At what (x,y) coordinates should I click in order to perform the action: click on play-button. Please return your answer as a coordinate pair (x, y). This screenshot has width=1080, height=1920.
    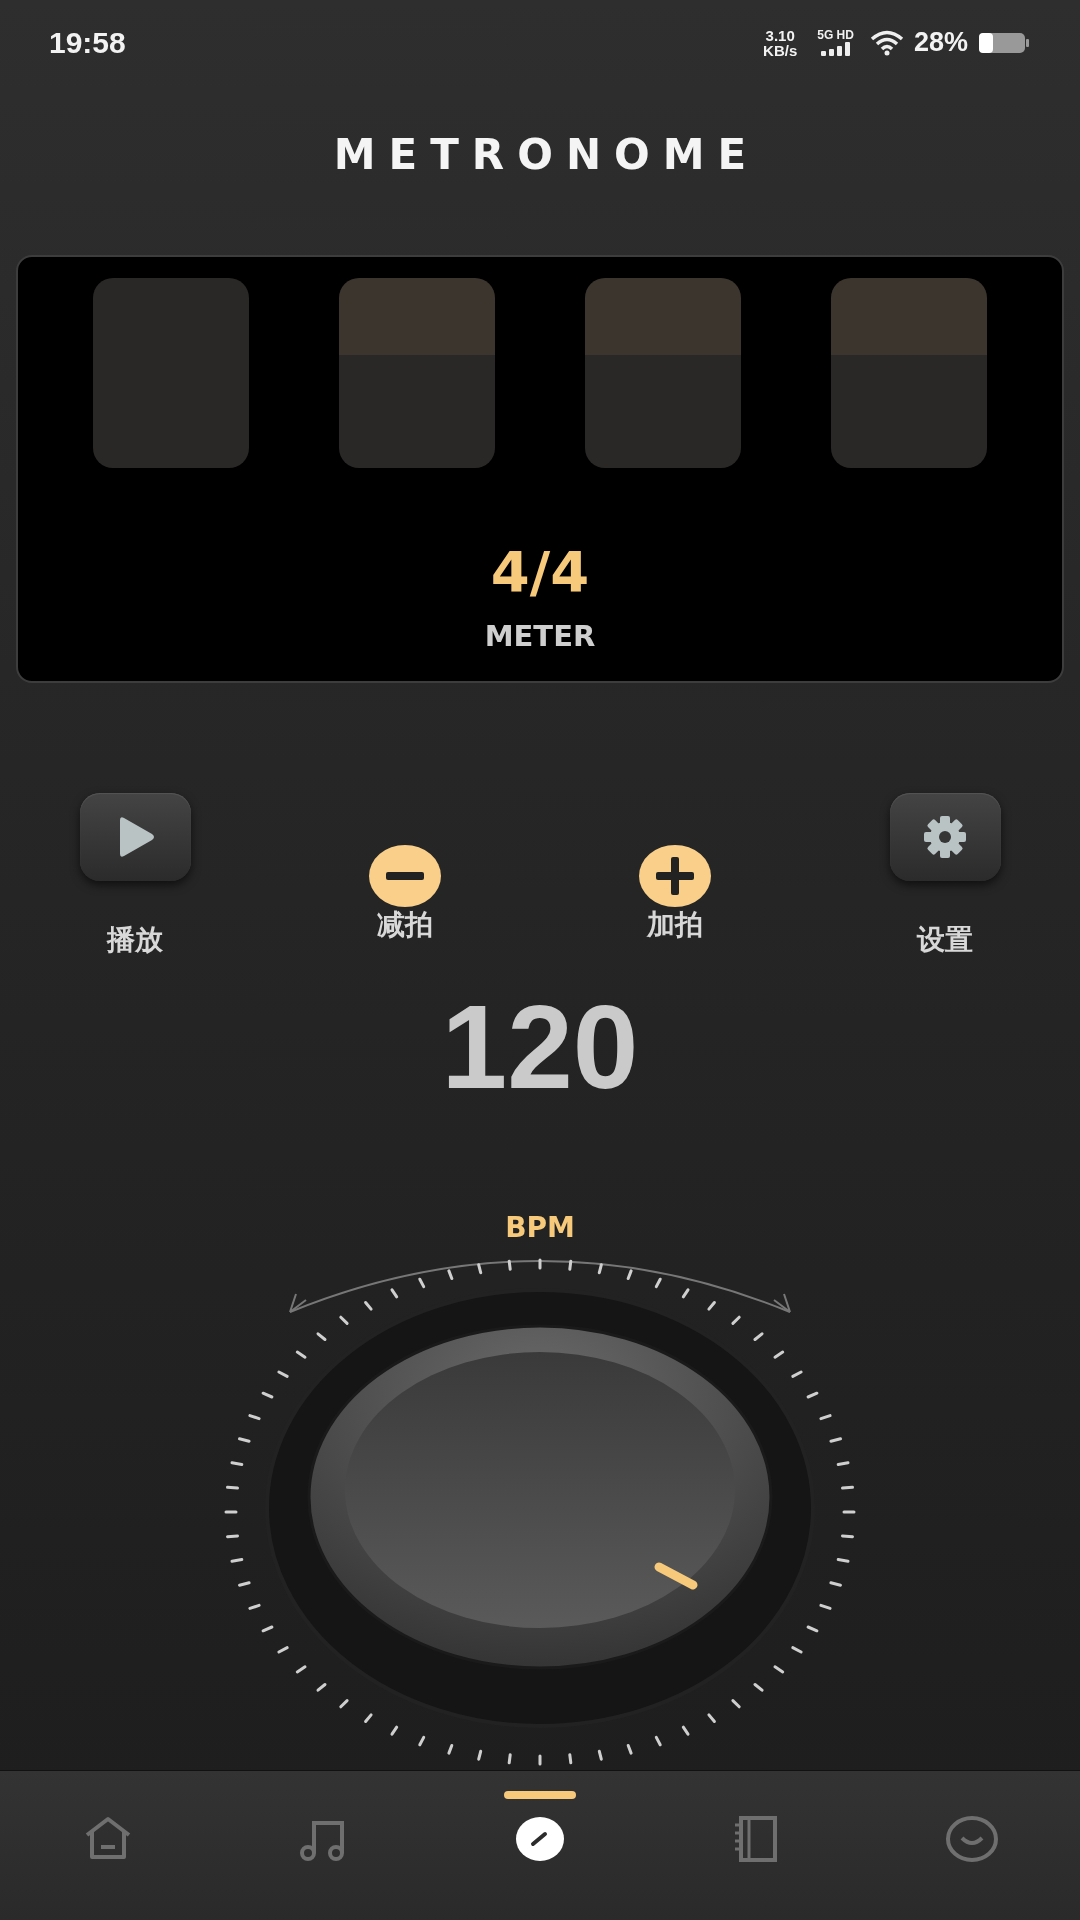
    Looking at the image, I should click on (135, 837).